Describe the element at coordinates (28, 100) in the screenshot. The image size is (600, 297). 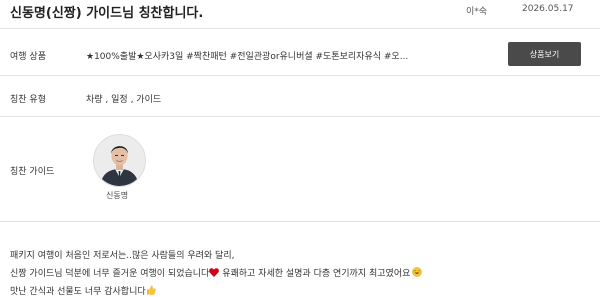
I see `praise-type-label: 칭찬 유형` at that location.